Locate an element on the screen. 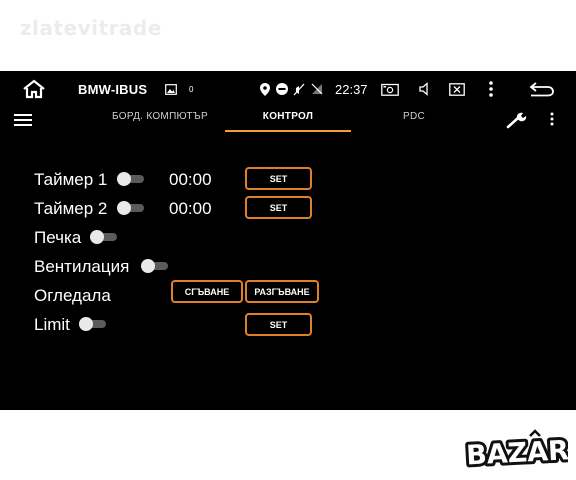 The height and width of the screenshot is (480, 576). timer2-label: Таймер 2 is located at coordinates (71, 208).